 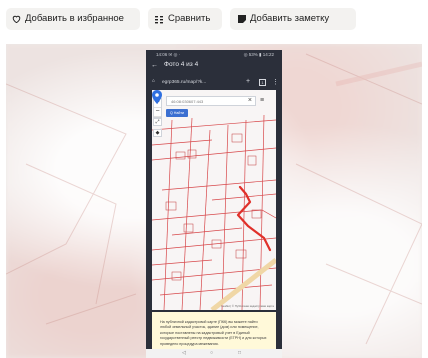 What do you see at coordinates (290, 18) in the screenshot?
I see `add-note-label: Добавить заметку` at bounding box center [290, 18].